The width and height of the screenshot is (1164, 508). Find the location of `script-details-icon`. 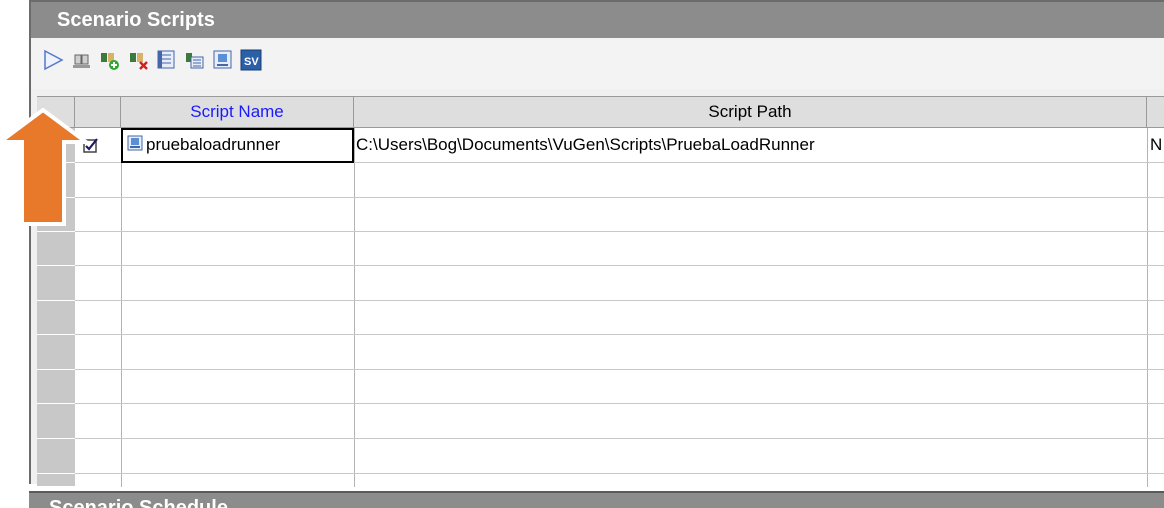

script-details-icon is located at coordinates (167, 60).